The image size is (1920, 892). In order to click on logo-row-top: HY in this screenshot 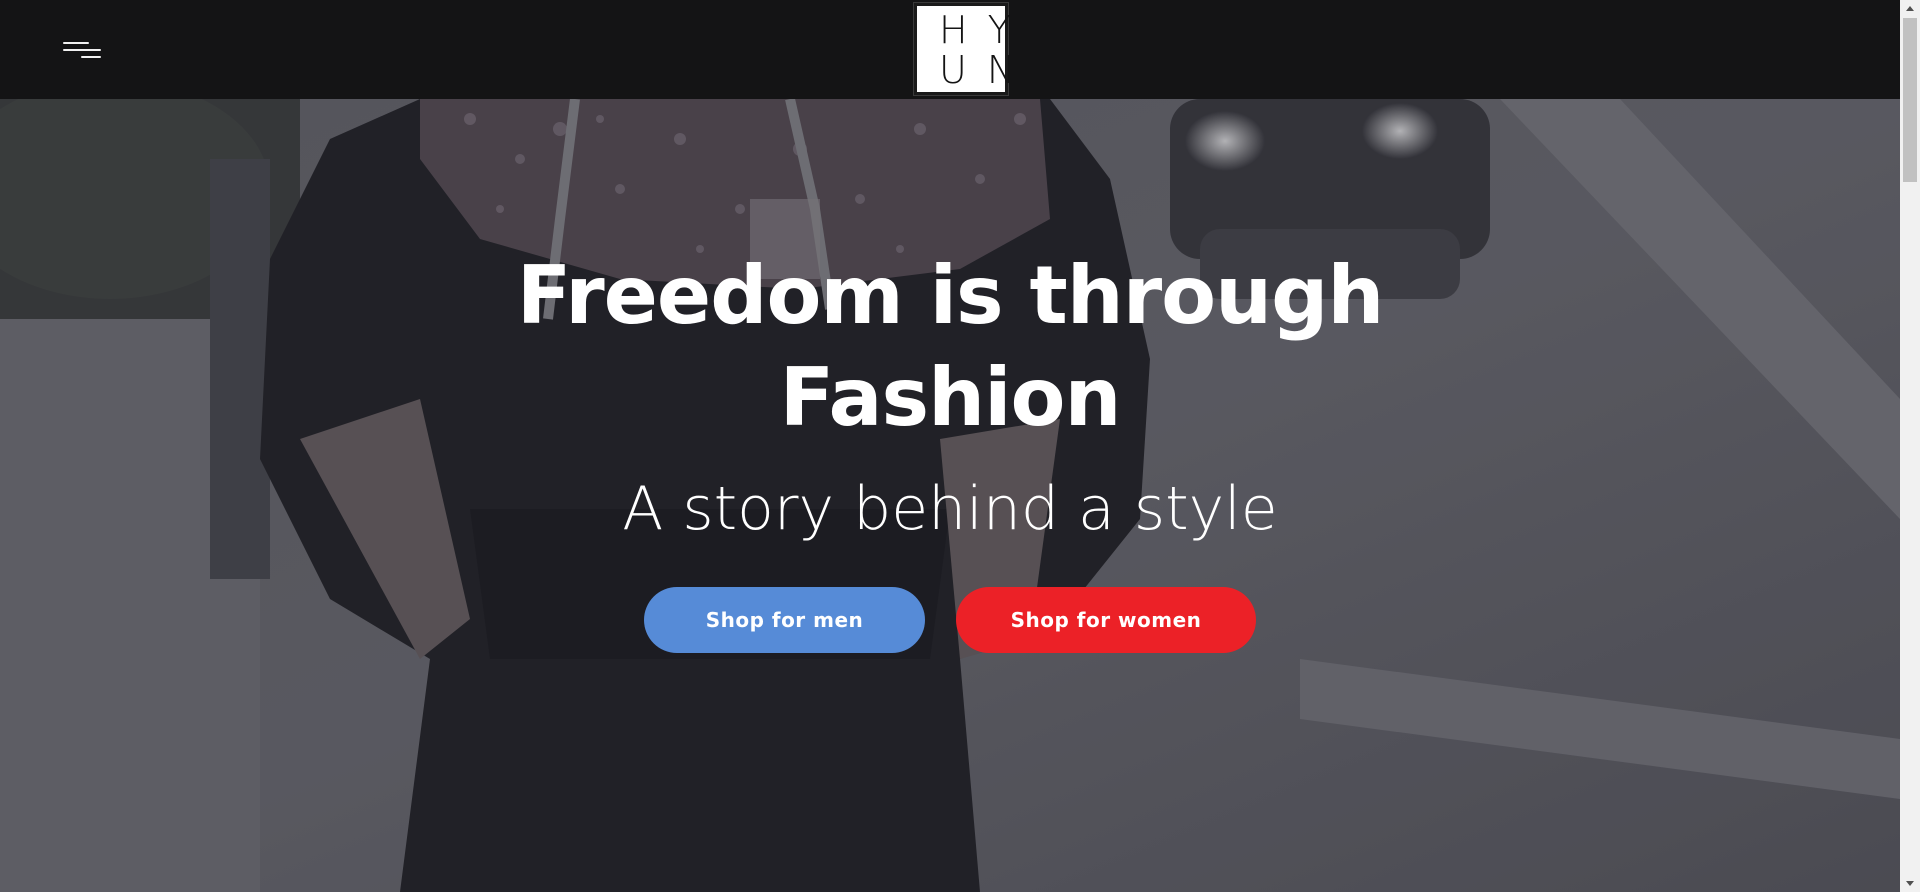, I will do `click(964, 30)`.